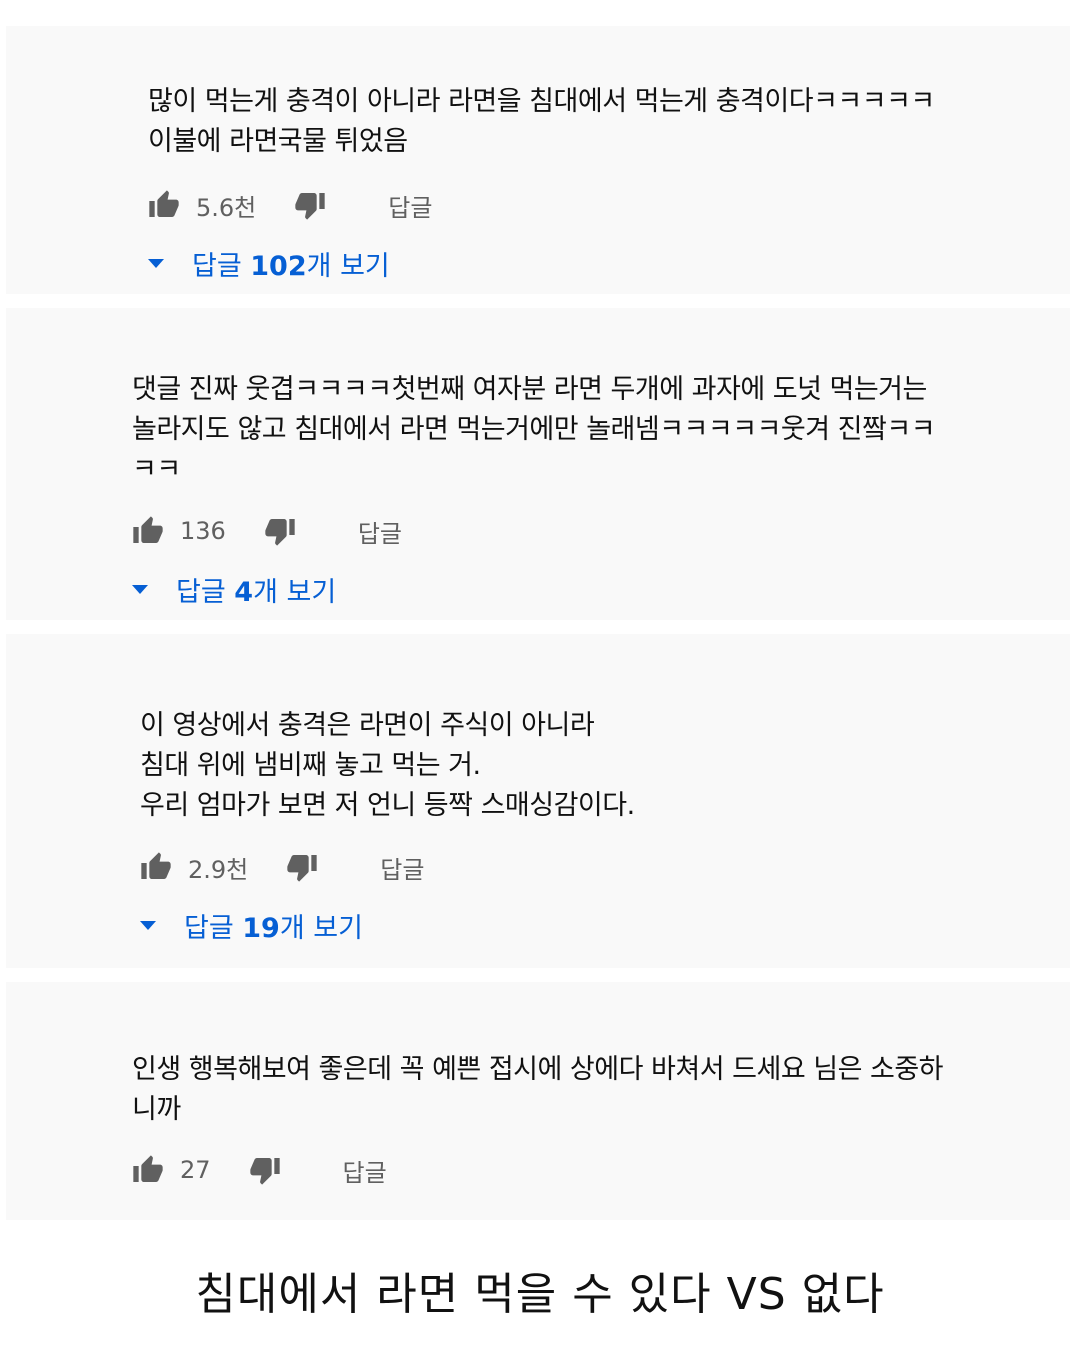 This screenshot has height=1350, width=1080. Describe the element at coordinates (273, 928) in the screenshot. I see `view-replies-label: 답글 19개 보기` at that location.